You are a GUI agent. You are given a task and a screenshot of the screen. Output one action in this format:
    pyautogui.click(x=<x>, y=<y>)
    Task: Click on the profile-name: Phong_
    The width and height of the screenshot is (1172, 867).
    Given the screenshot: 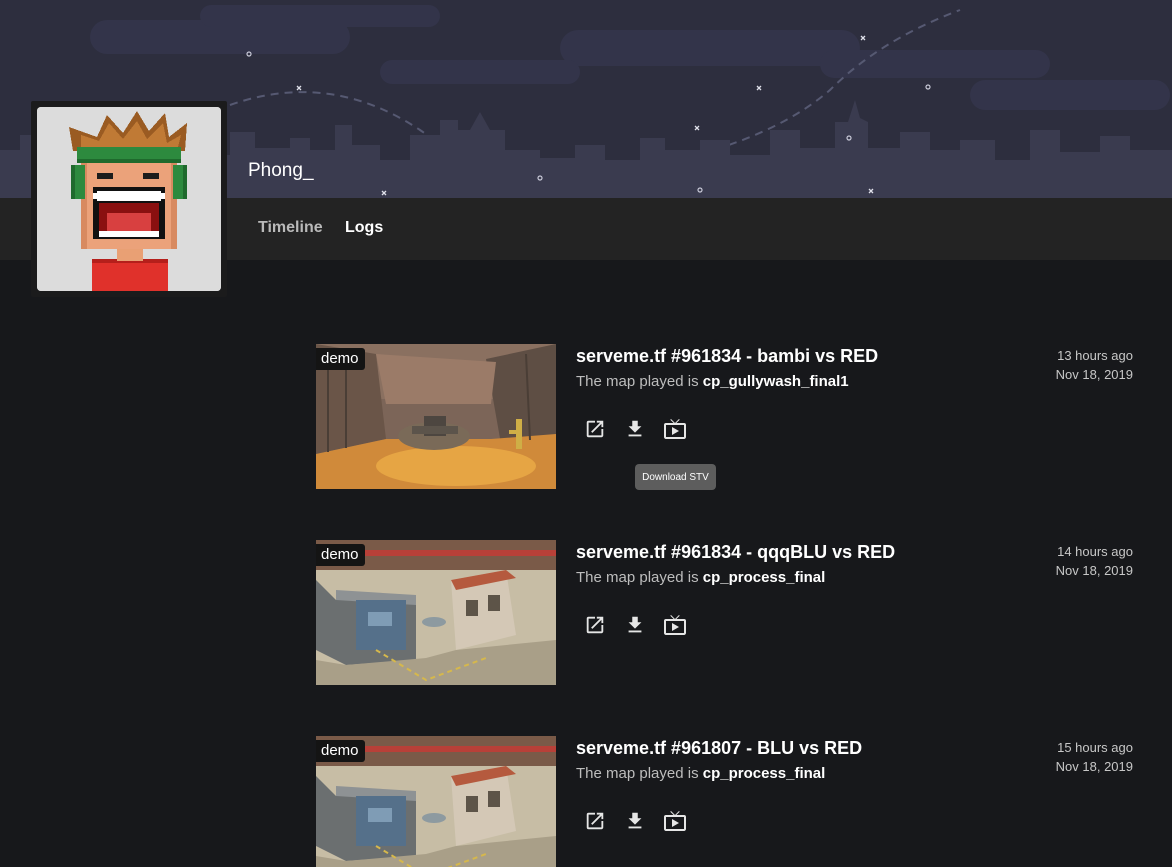 What is the action you would take?
    pyautogui.click(x=281, y=170)
    